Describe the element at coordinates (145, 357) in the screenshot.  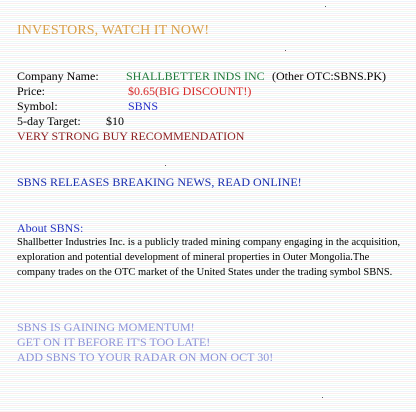
I see `promo-line-3: ADD SBNS TO YOUR RADAR ON MON OCT 30!` at that location.